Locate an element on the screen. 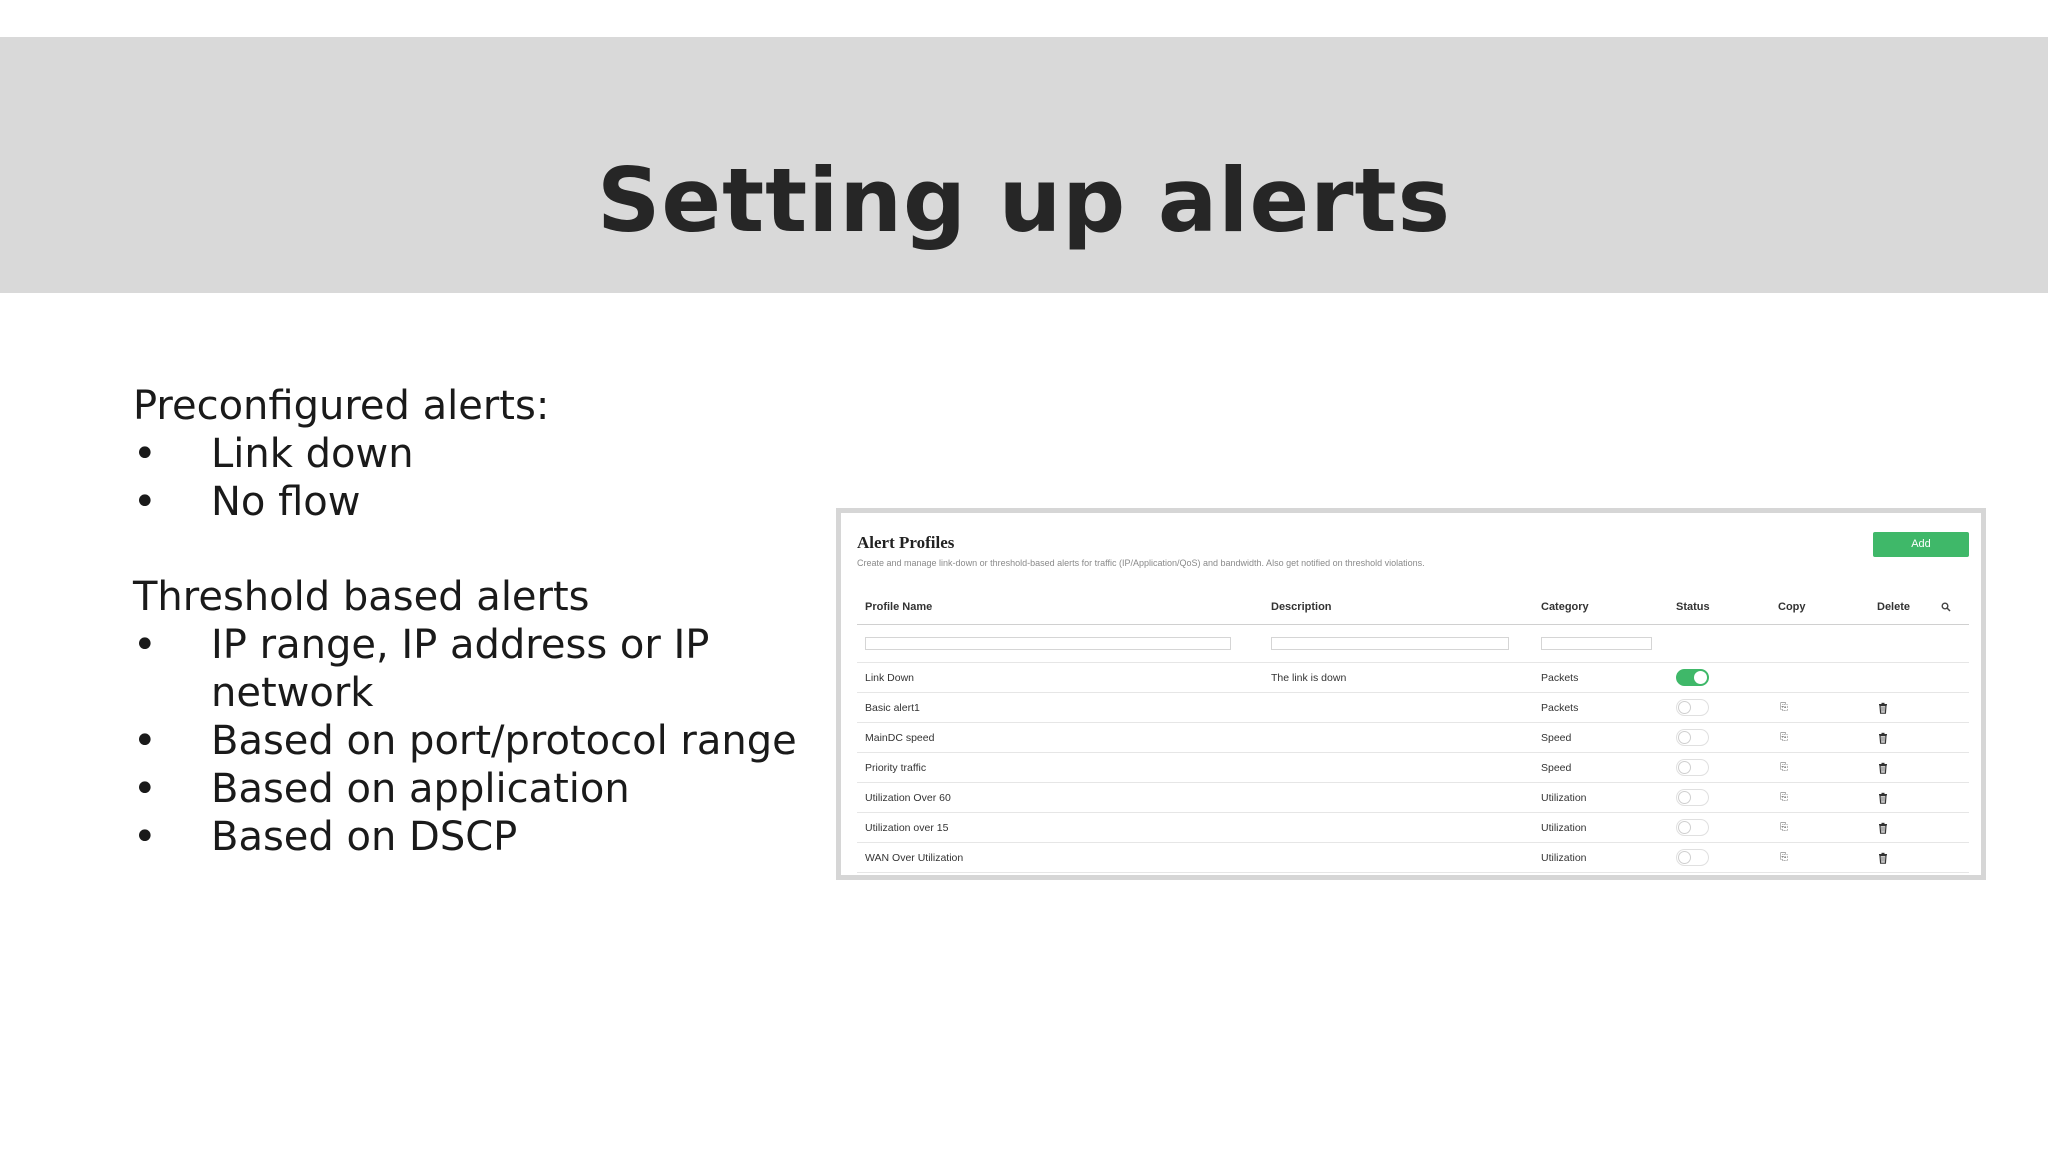 The width and height of the screenshot is (2048, 1152). profile-name-filter-input is located at coordinates (1048, 643).